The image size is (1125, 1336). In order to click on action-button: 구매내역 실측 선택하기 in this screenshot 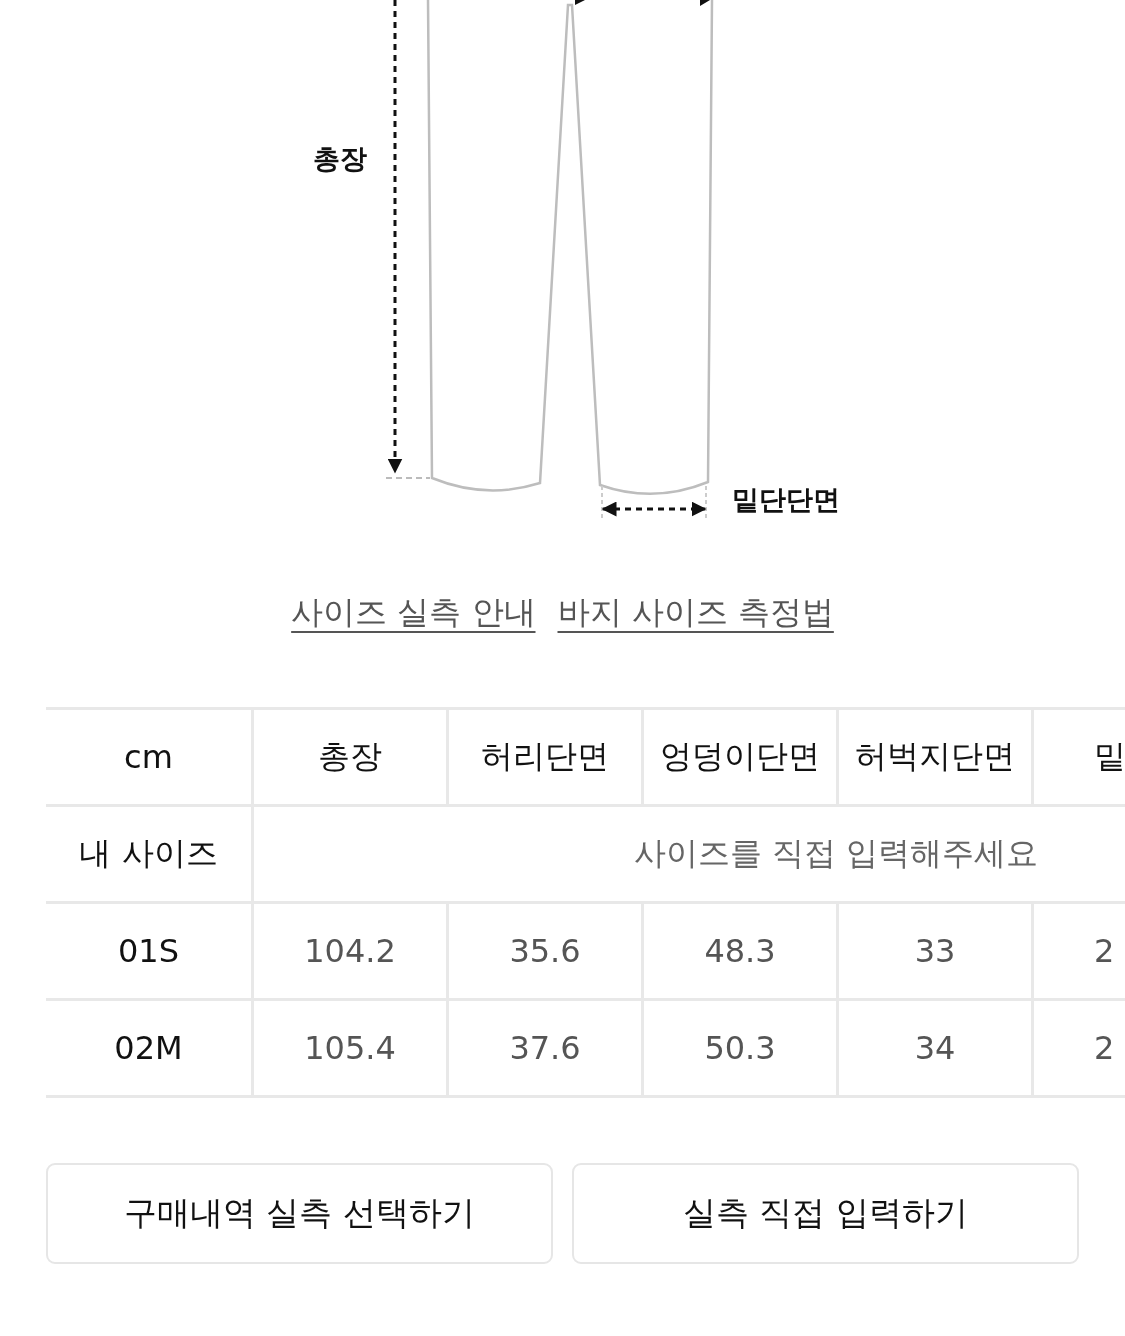, I will do `click(299, 1213)`.